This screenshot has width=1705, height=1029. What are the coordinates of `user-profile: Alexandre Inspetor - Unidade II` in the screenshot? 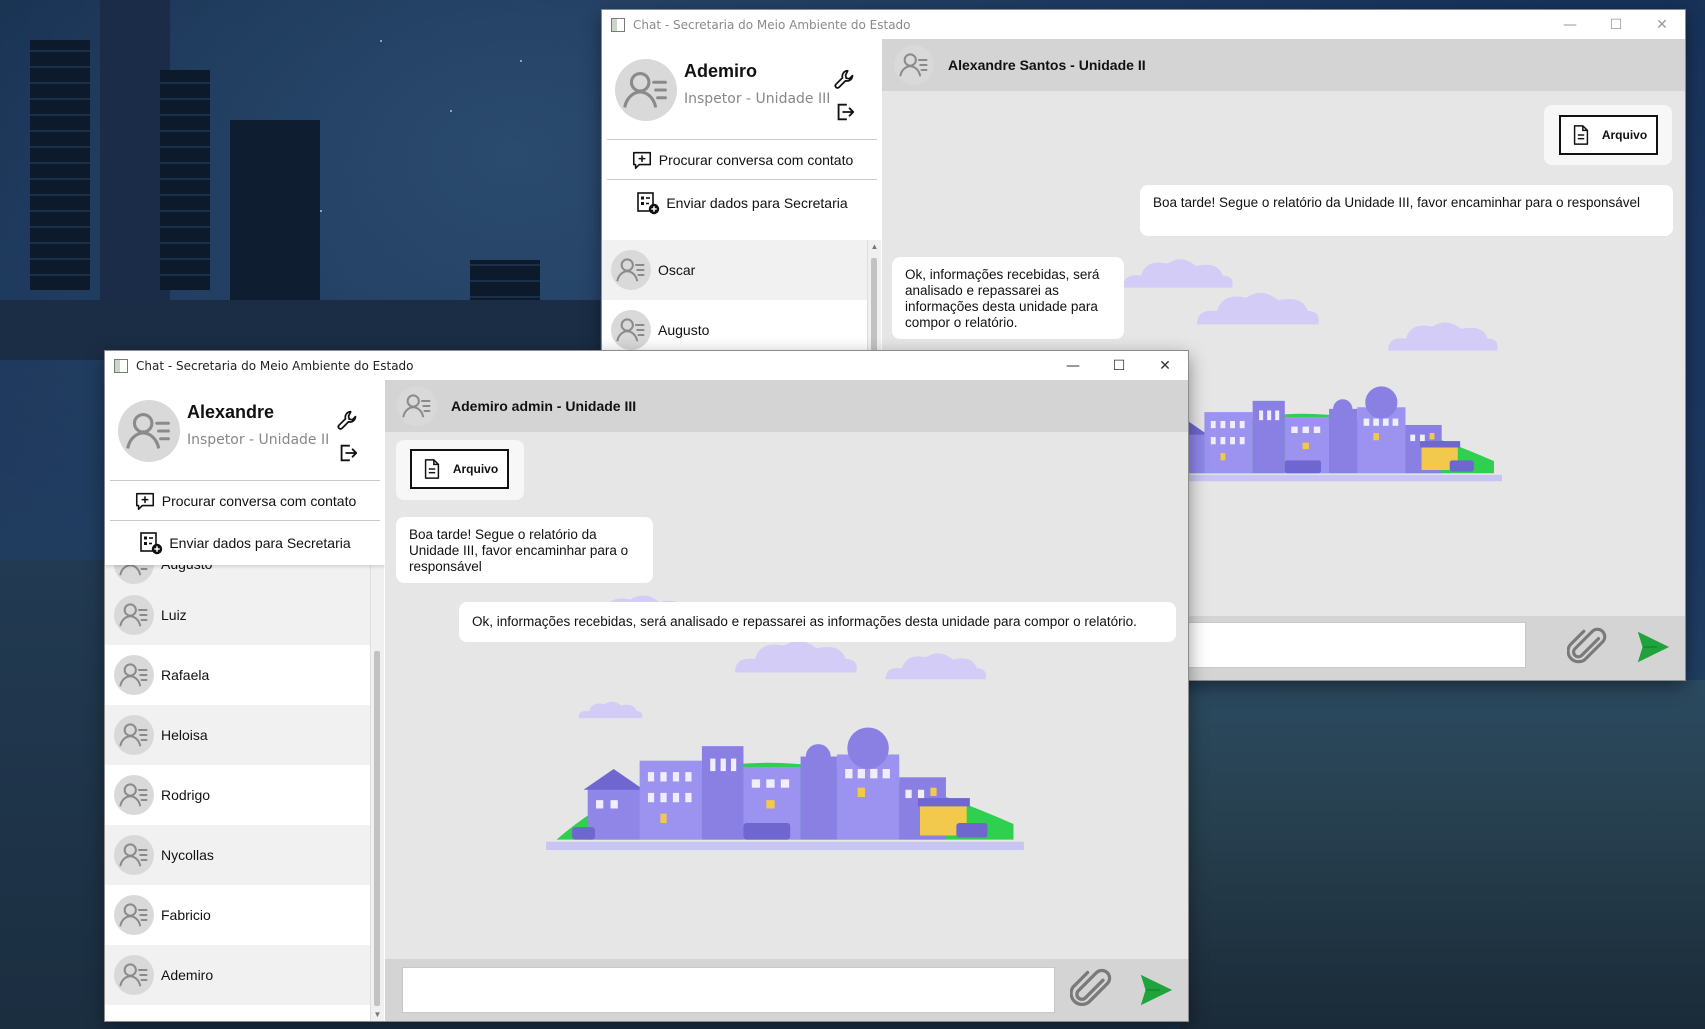 It's located at (245, 430).